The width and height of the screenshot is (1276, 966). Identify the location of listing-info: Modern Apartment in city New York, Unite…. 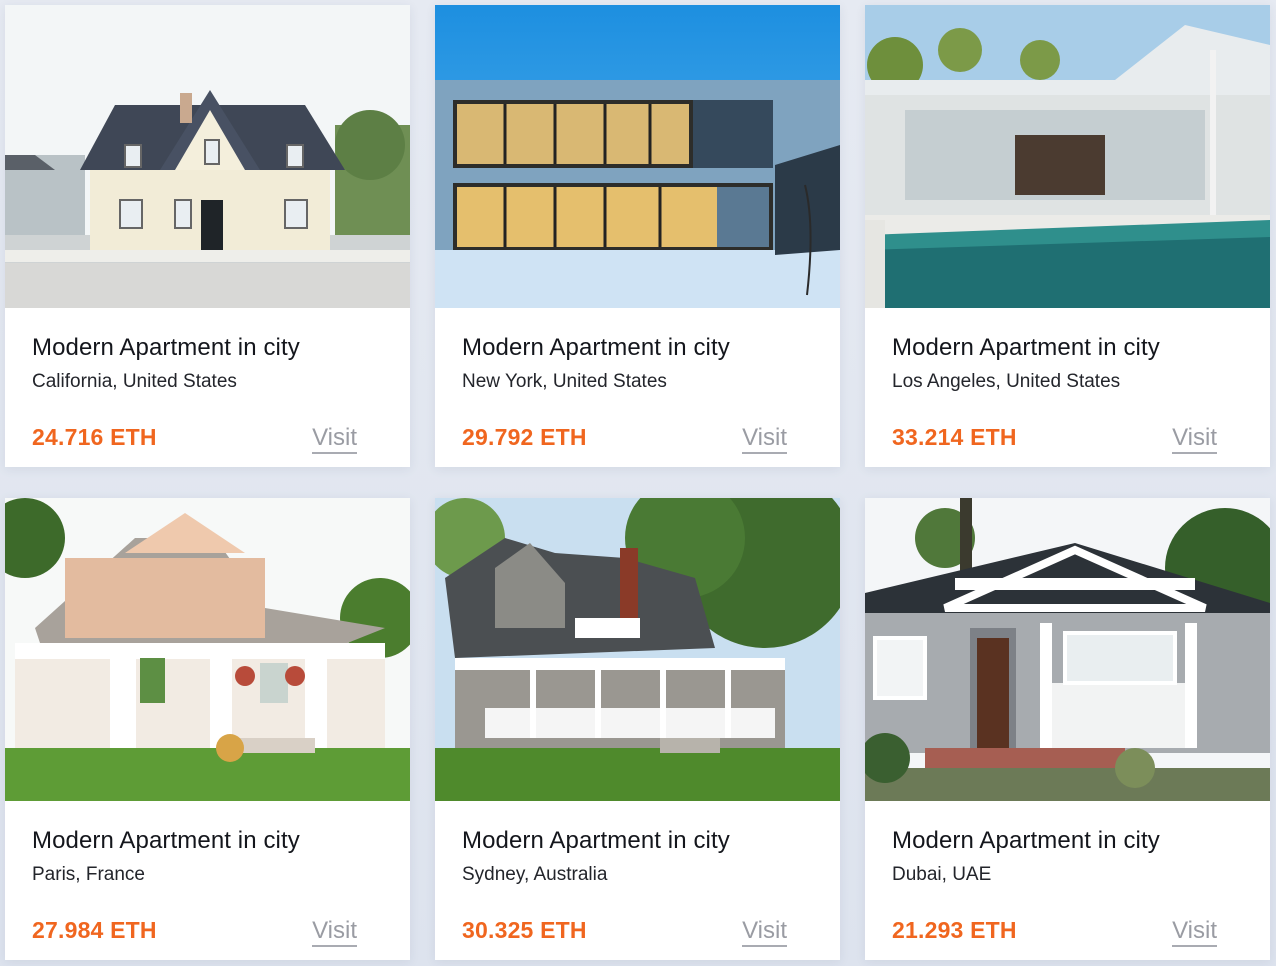
(637, 387).